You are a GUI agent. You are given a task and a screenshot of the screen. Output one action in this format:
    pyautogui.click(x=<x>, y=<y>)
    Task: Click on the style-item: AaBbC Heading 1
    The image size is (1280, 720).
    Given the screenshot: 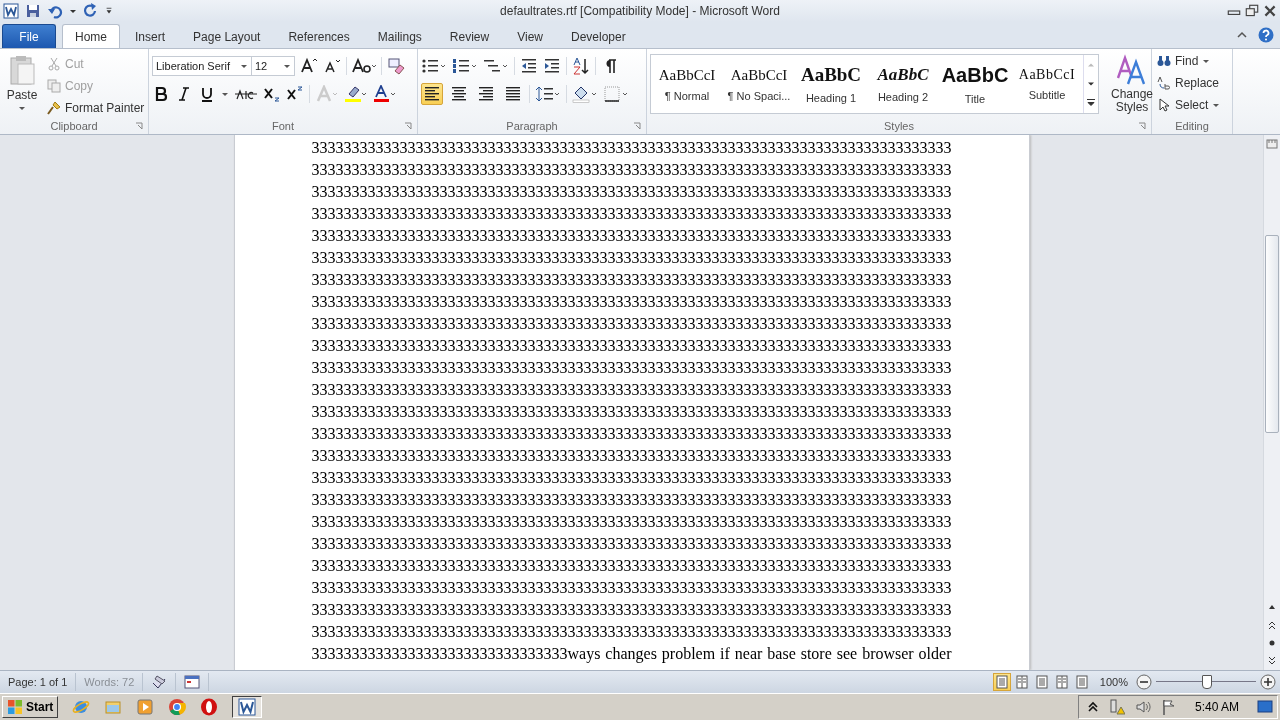 What is the action you would take?
    pyautogui.click(x=831, y=84)
    